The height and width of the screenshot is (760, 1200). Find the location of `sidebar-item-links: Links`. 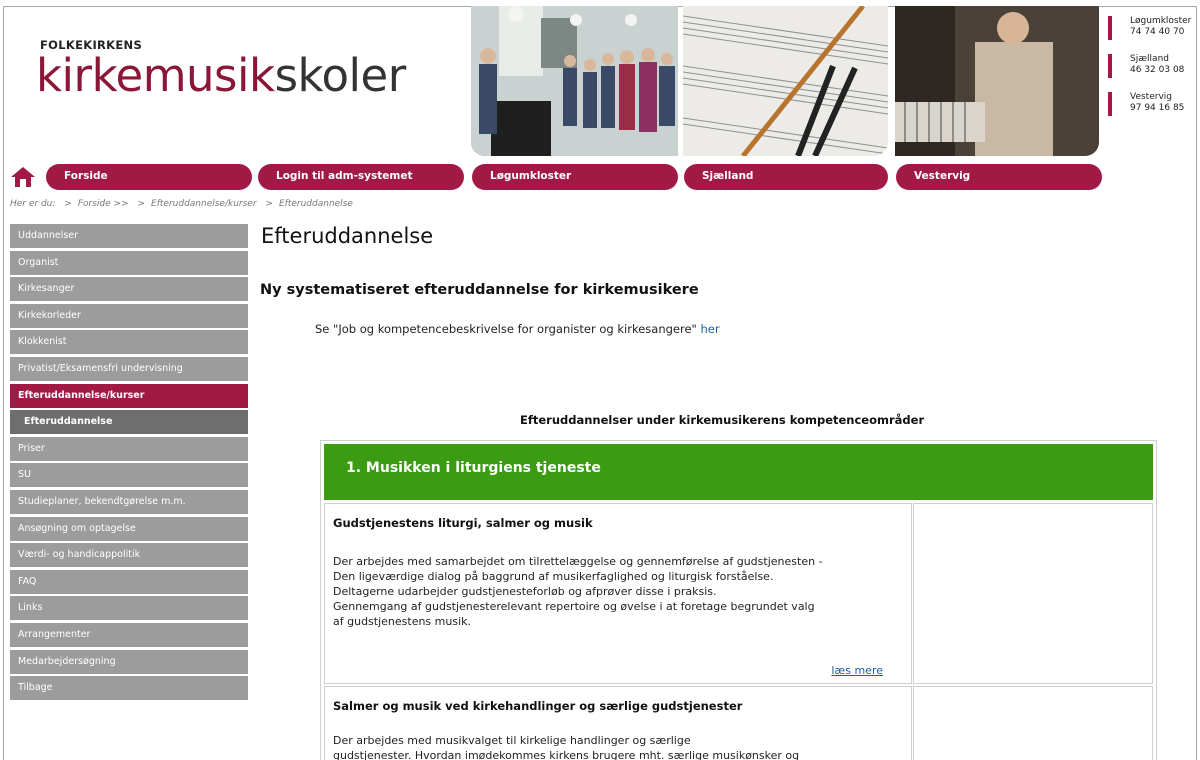

sidebar-item-links: Links is located at coordinates (129, 608).